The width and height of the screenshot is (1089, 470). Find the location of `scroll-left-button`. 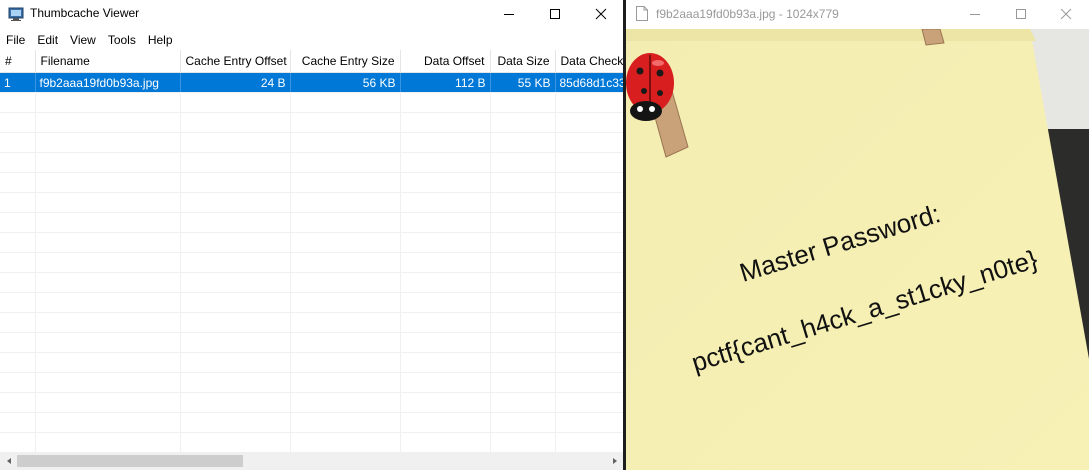

scroll-left-button is located at coordinates (8, 461).